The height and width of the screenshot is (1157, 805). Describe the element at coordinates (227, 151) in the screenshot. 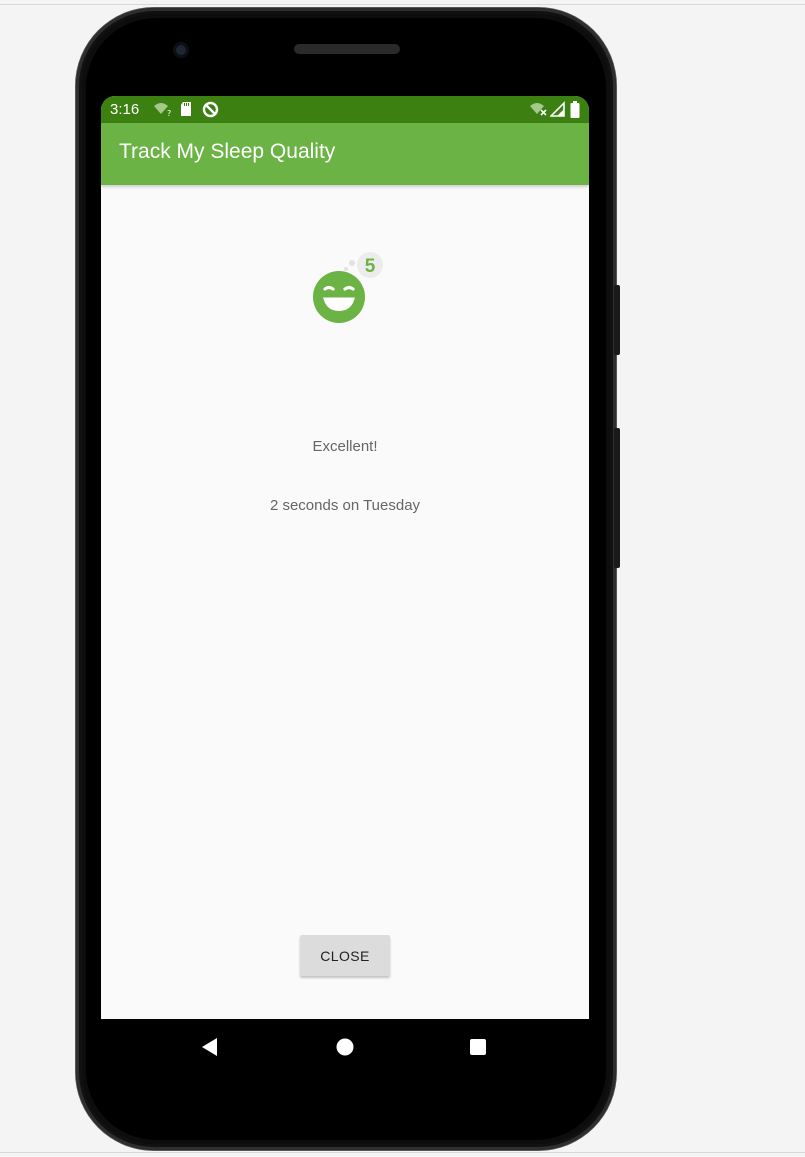

I see `app-title: Track My Sleep Quality` at that location.